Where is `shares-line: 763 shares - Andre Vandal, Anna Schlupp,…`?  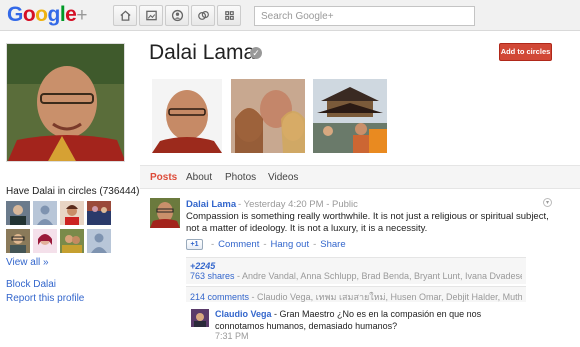
shares-line: 763 shares - Andre Vandal, Anna Schlupp,… is located at coordinates (356, 276).